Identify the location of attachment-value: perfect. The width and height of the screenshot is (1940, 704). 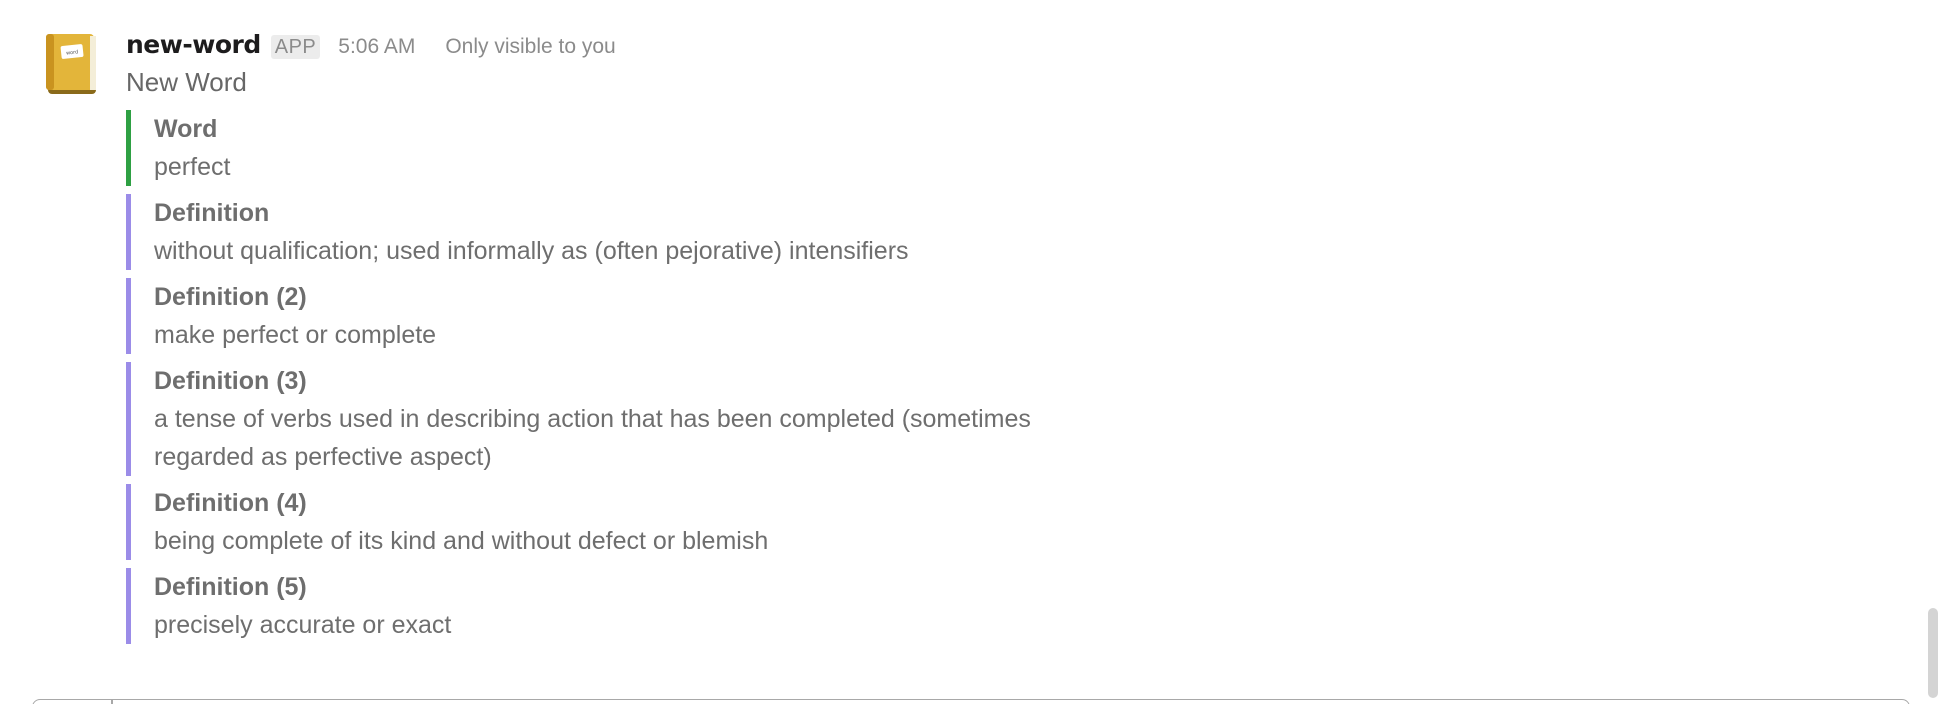
(192, 167).